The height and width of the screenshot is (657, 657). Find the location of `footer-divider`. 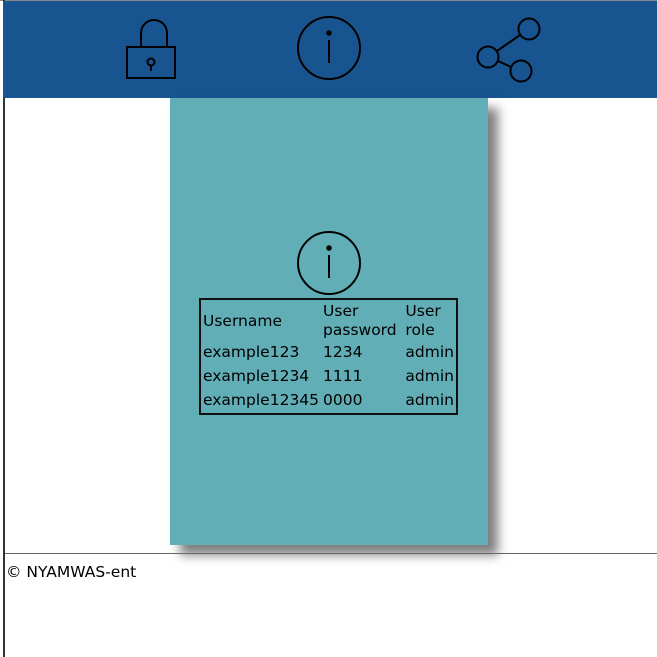

footer-divider is located at coordinates (331, 553).